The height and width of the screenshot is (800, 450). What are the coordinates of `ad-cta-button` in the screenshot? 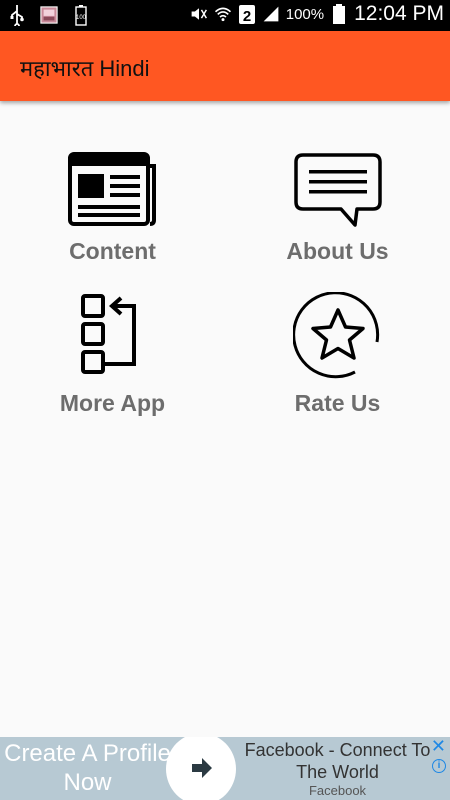 It's located at (201, 768).